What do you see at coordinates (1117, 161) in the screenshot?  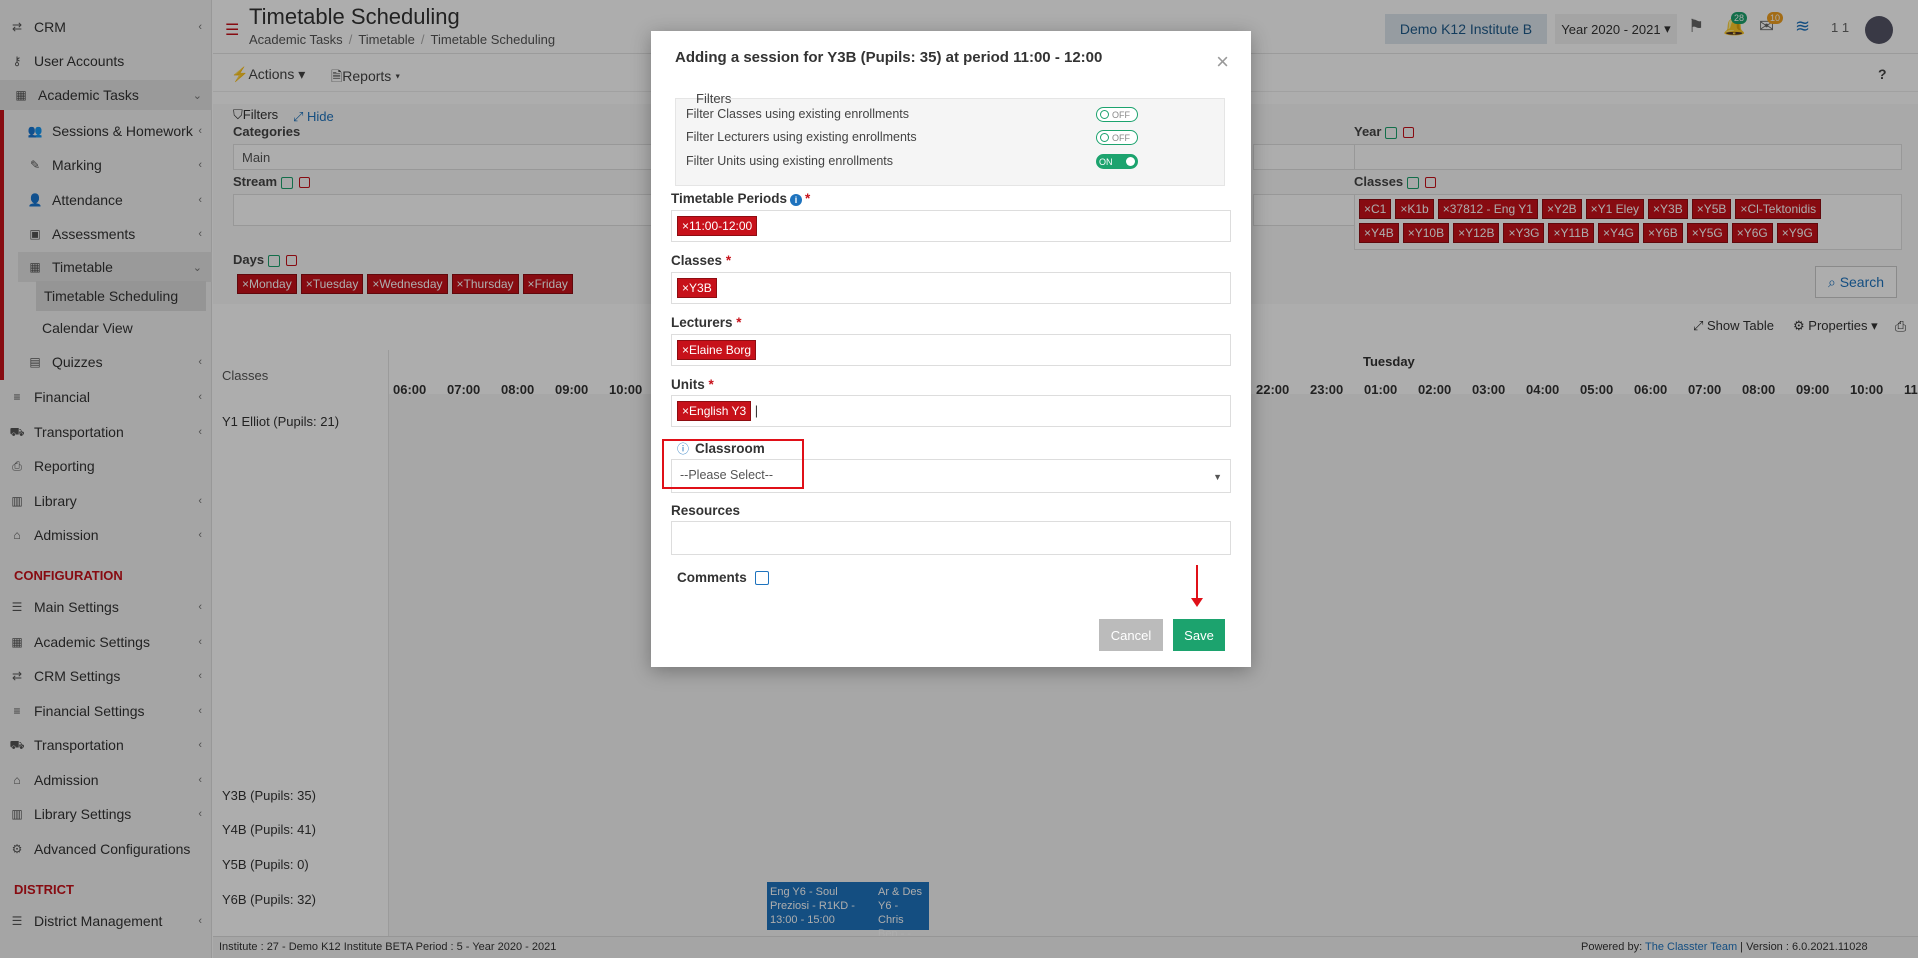 I see `filter-units-toggle: ON` at bounding box center [1117, 161].